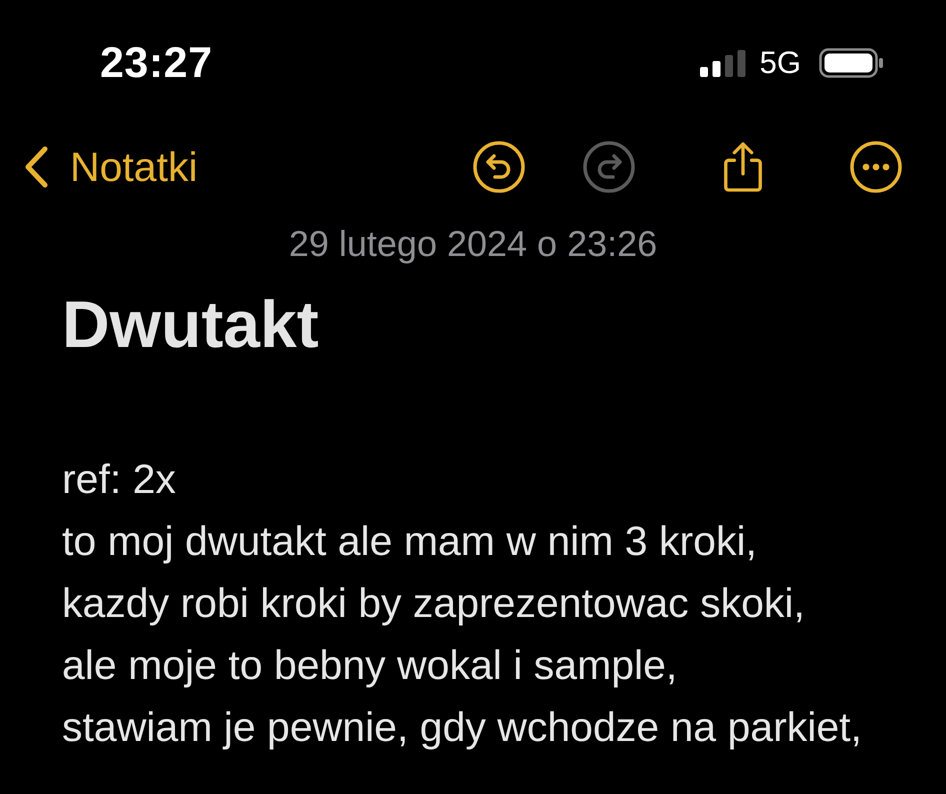 The image size is (946, 794). What do you see at coordinates (851, 63) in the screenshot?
I see `battery-icon` at bounding box center [851, 63].